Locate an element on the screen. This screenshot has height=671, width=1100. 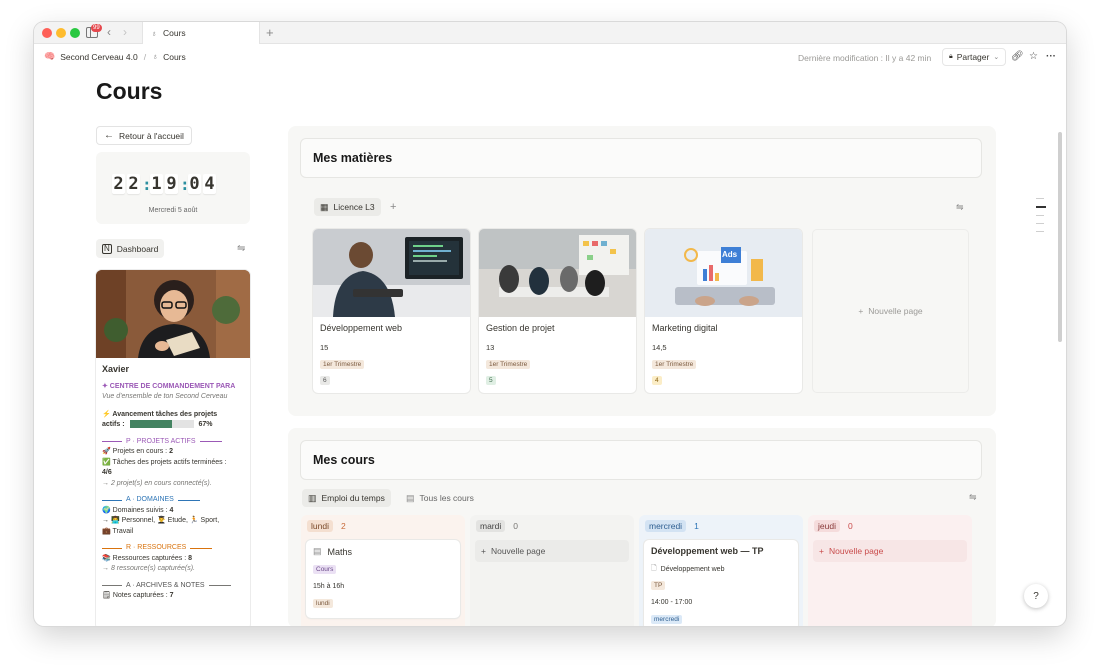
column-header: jeudi 0 is located at coordinates (833, 526).